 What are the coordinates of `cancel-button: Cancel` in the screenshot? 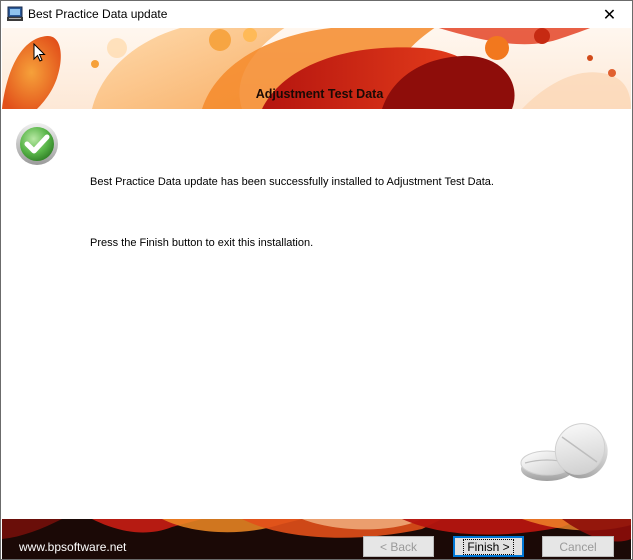 It's located at (578, 546).